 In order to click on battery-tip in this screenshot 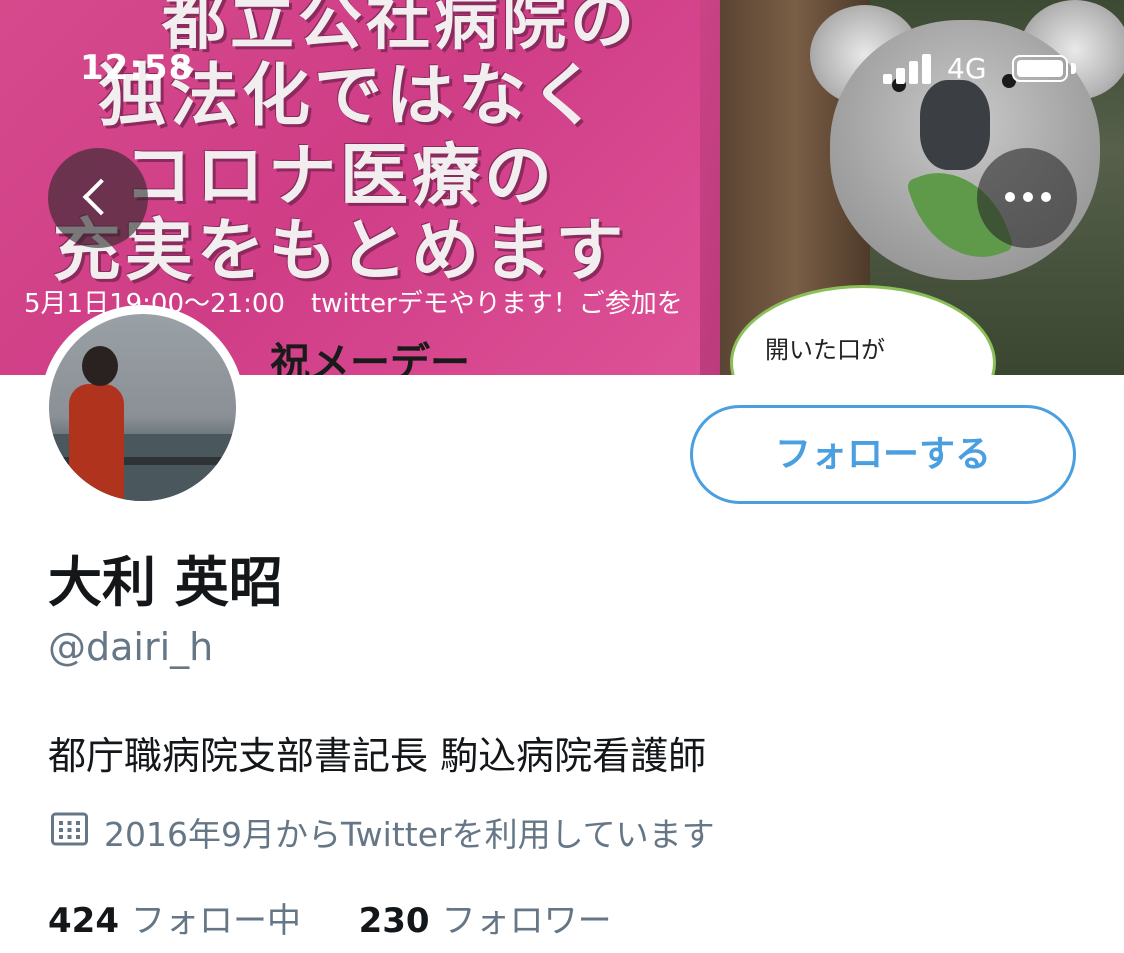, I will do `click(1073, 68)`.